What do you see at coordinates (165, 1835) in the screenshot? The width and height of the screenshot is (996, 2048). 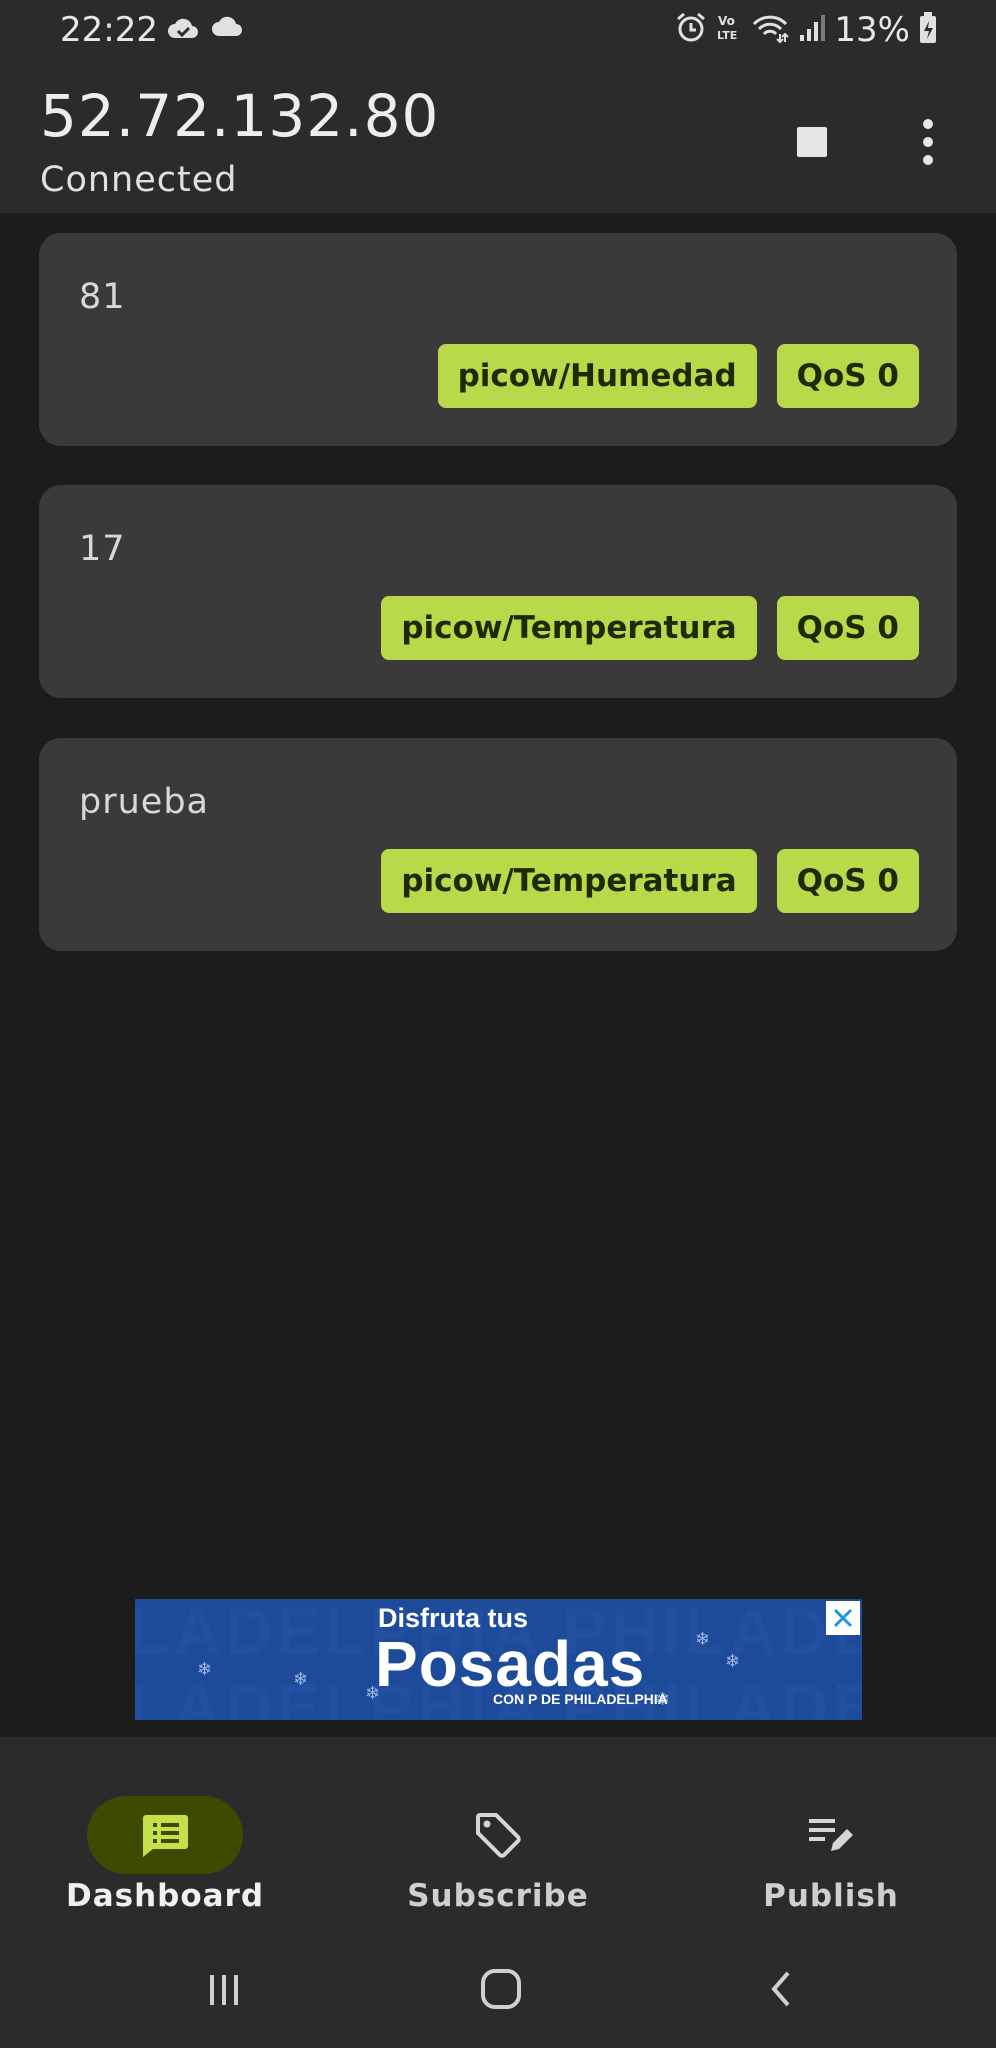 I see `message-list-icon` at bounding box center [165, 1835].